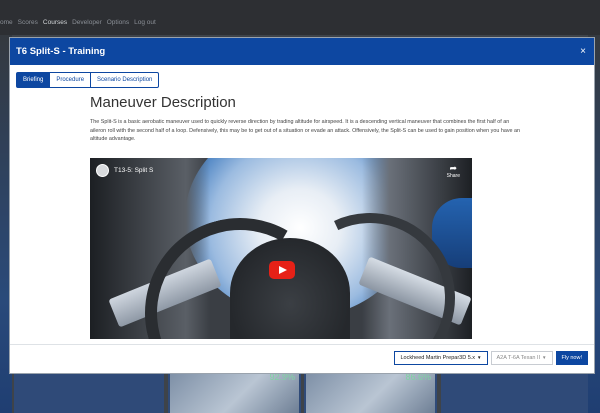  What do you see at coordinates (571, 358) in the screenshot?
I see `fly-now-button: Fly now!` at bounding box center [571, 358].